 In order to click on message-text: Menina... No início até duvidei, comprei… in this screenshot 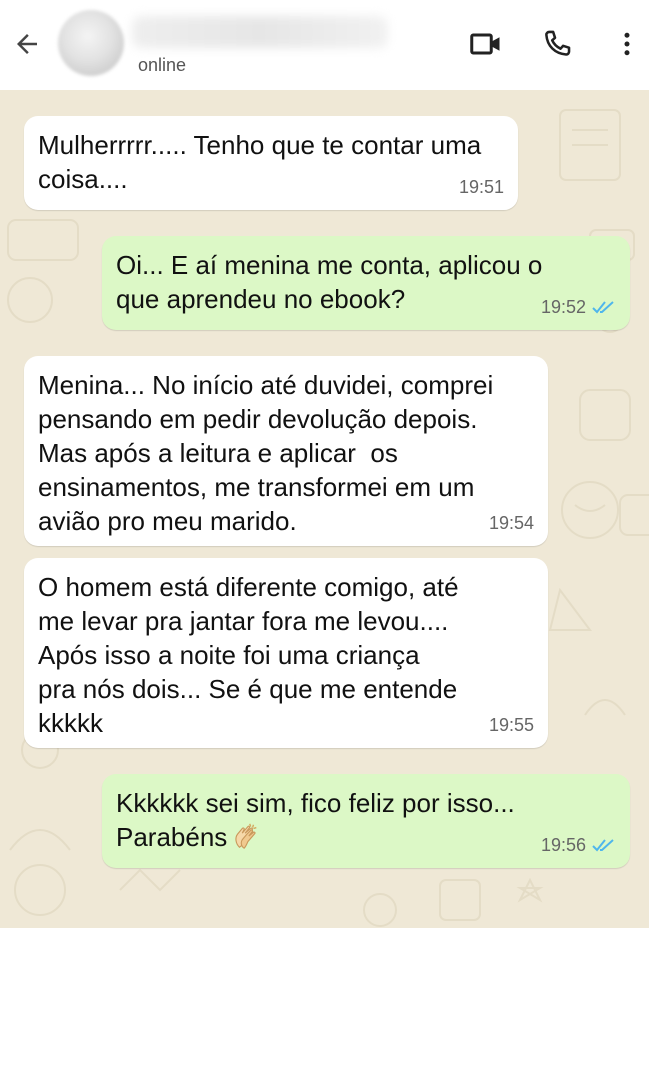, I will do `click(266, 453)`.